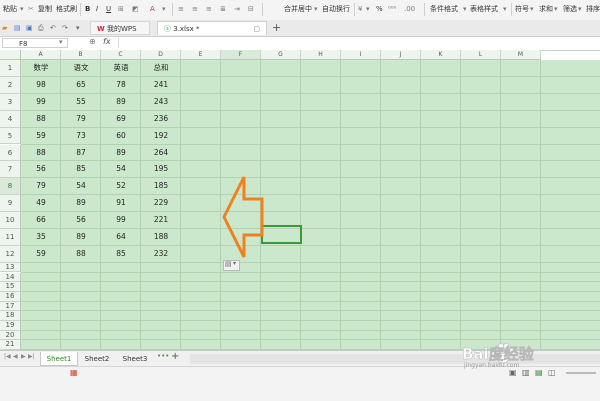  I want to click on sheet-tab-sheet2: Sheet2, so click(97, 359).